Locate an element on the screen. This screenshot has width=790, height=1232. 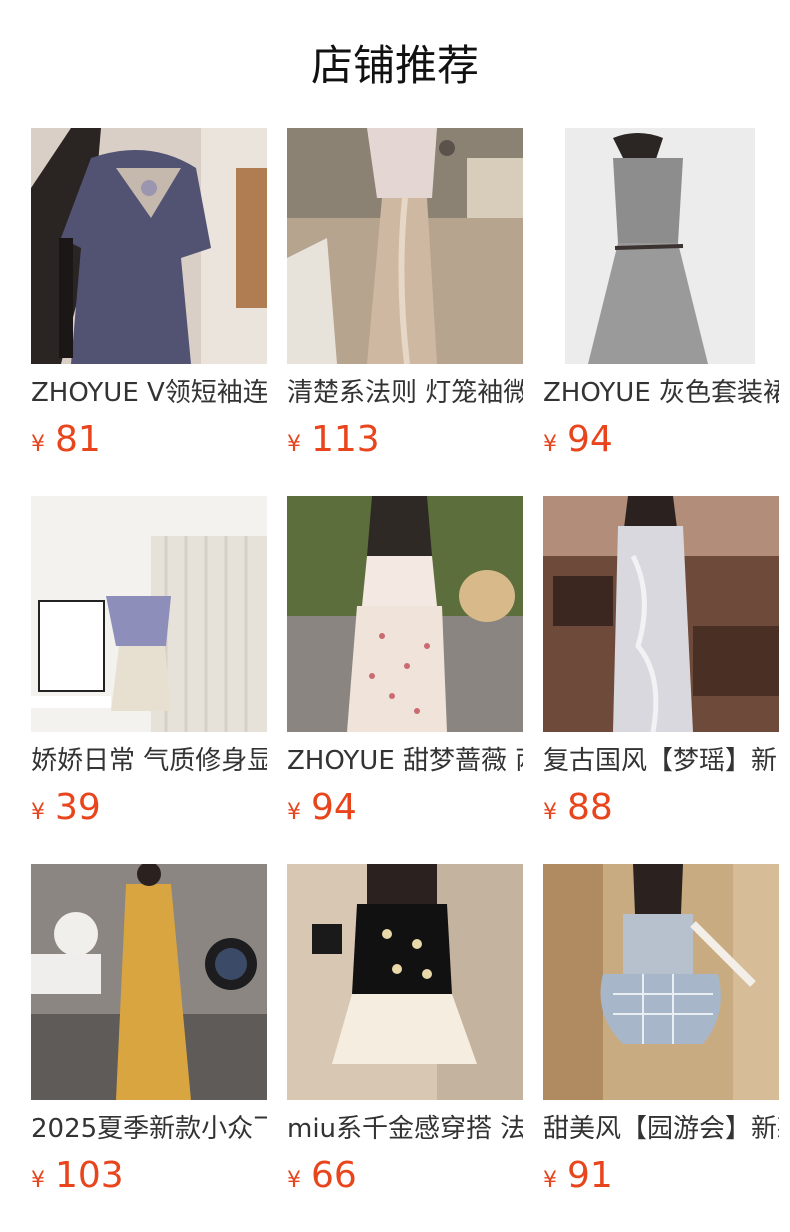
product-card: 2025夏季新款小众飞袖连衣裙 ¥ 103 is located at coordinates (149, 1048).